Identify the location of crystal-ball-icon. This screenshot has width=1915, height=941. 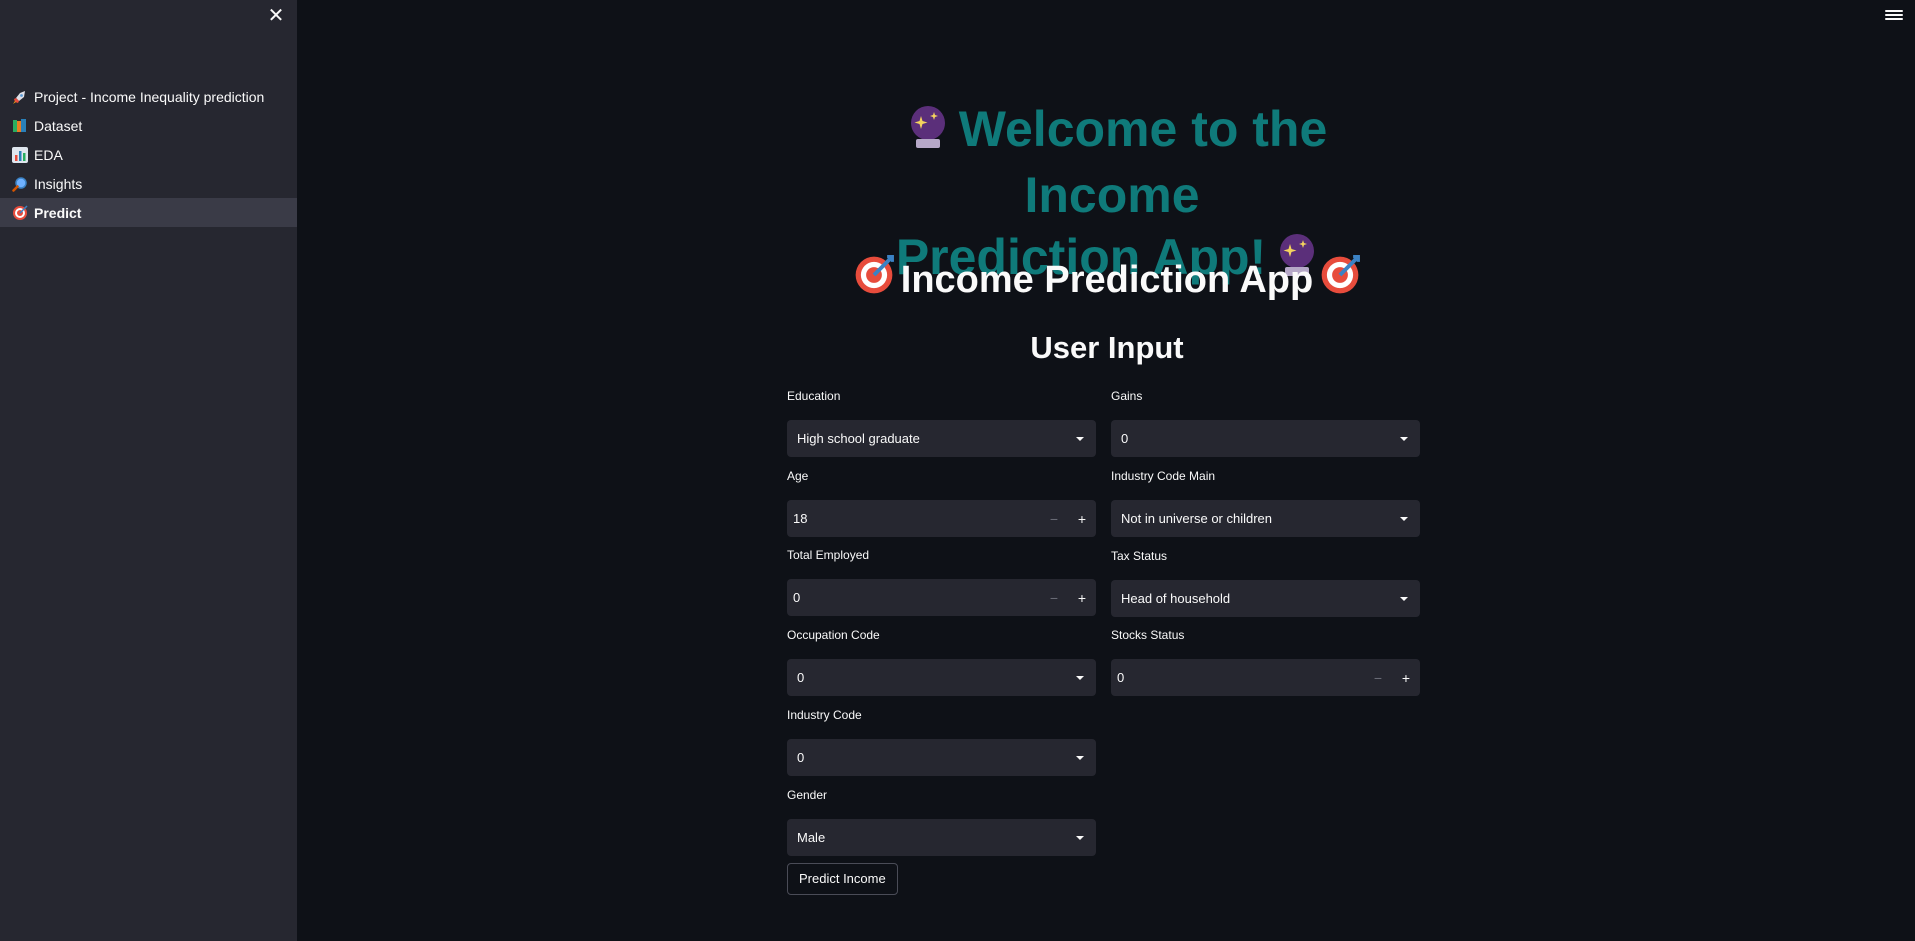
(928, 133).